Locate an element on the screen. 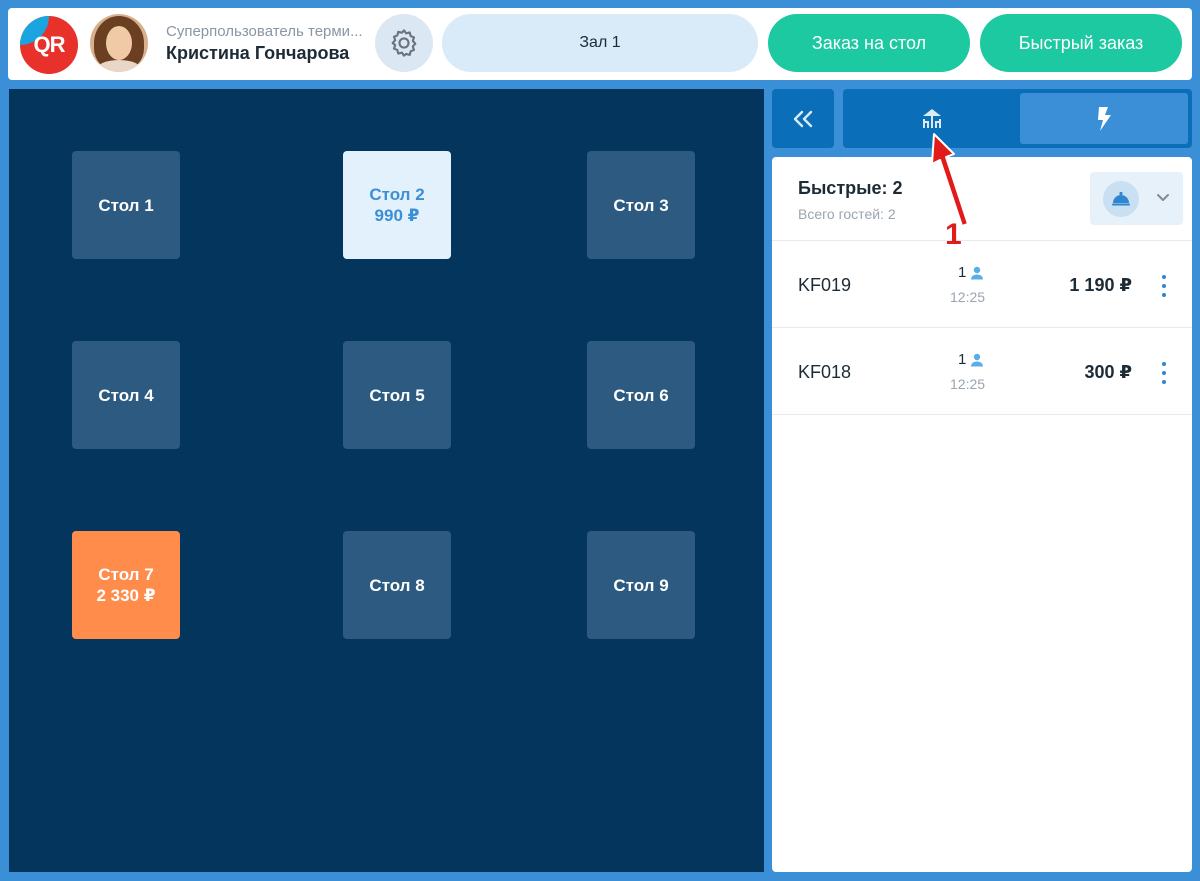 The image size is (1200, 881). double-chevron-left-icon is located at coordinates (803, 118).